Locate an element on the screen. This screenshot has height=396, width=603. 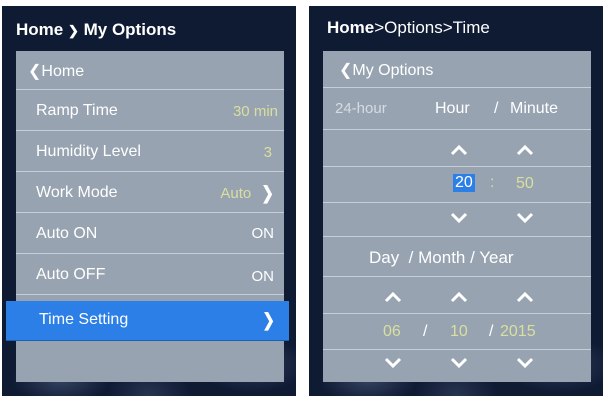
auto-off-value: ON is located at coordinates (263, 276).